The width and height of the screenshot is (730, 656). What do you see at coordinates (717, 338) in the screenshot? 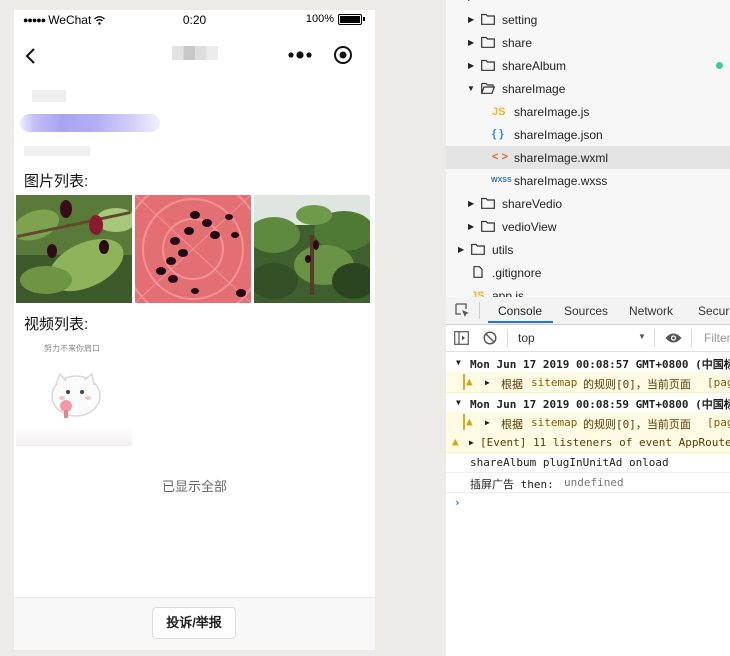
I see `filter-input: Filter` at bounding box center [717, 338].